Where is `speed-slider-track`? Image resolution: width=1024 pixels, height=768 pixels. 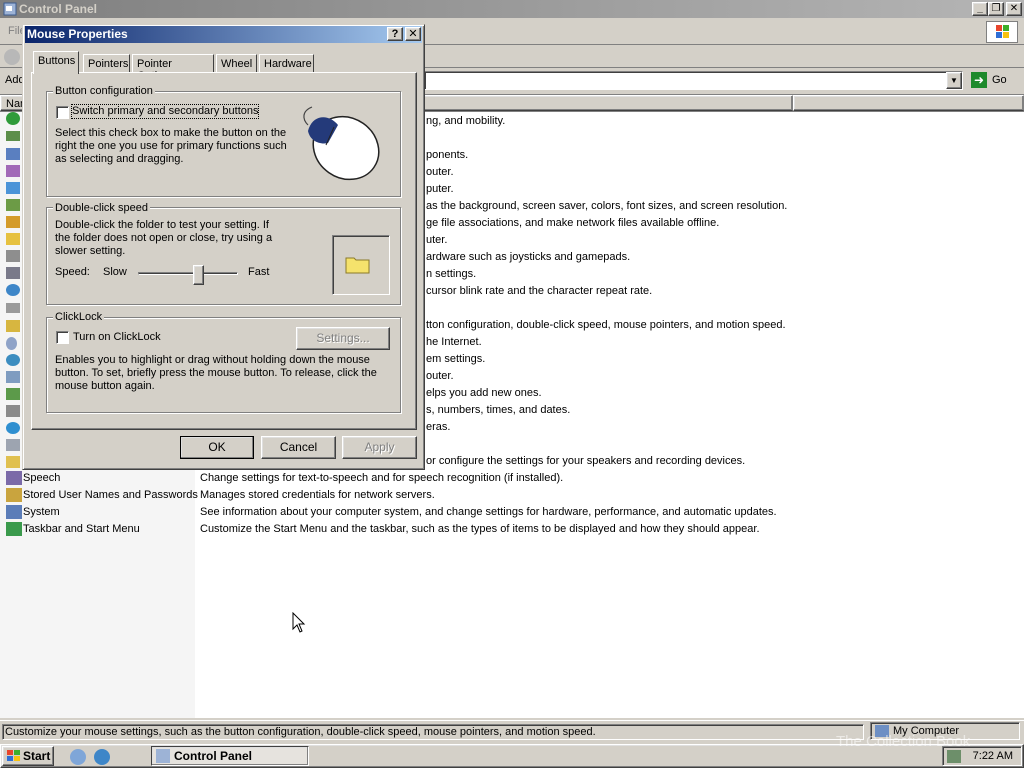
speed-slider-track is located at coordinates (188, 273).